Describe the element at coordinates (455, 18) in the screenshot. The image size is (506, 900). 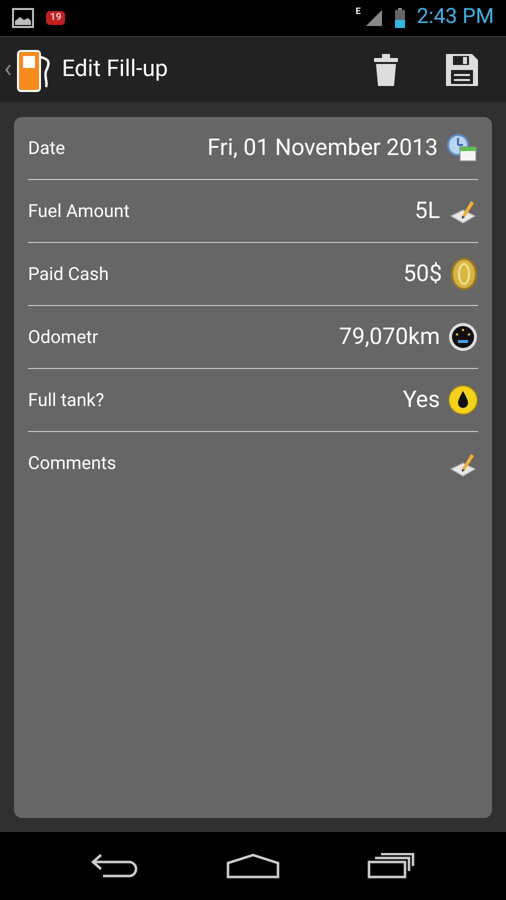
I see `clock: 2:43 PM` at that location.